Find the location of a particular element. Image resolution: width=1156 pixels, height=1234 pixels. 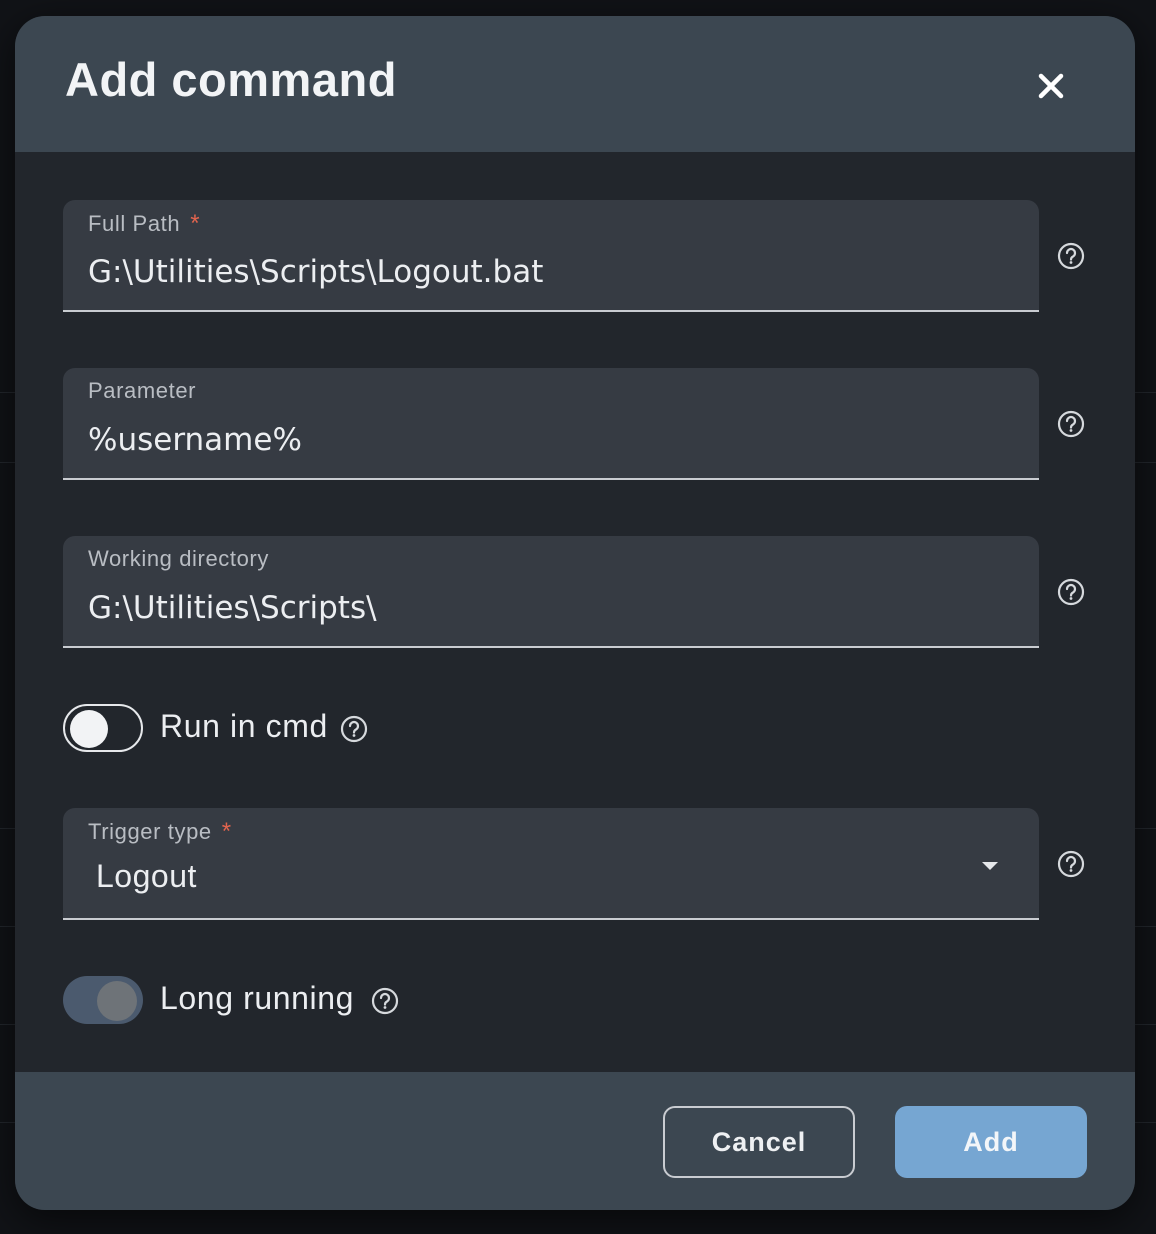

caret-down-icon is located at coordinates (990, 866).